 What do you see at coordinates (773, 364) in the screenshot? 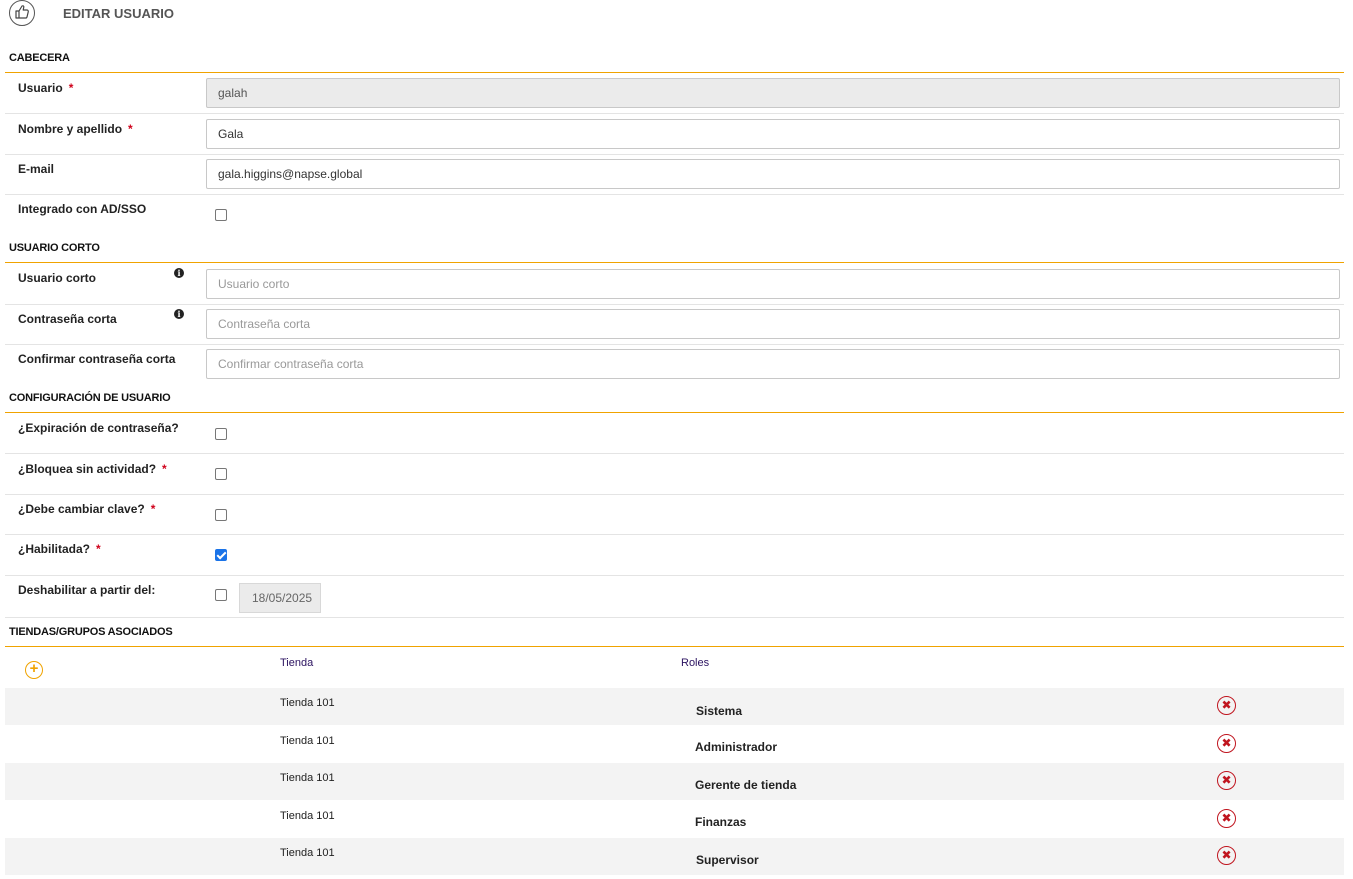
I see `confirmar-contrasena-input` at bounding box center [773, 364].